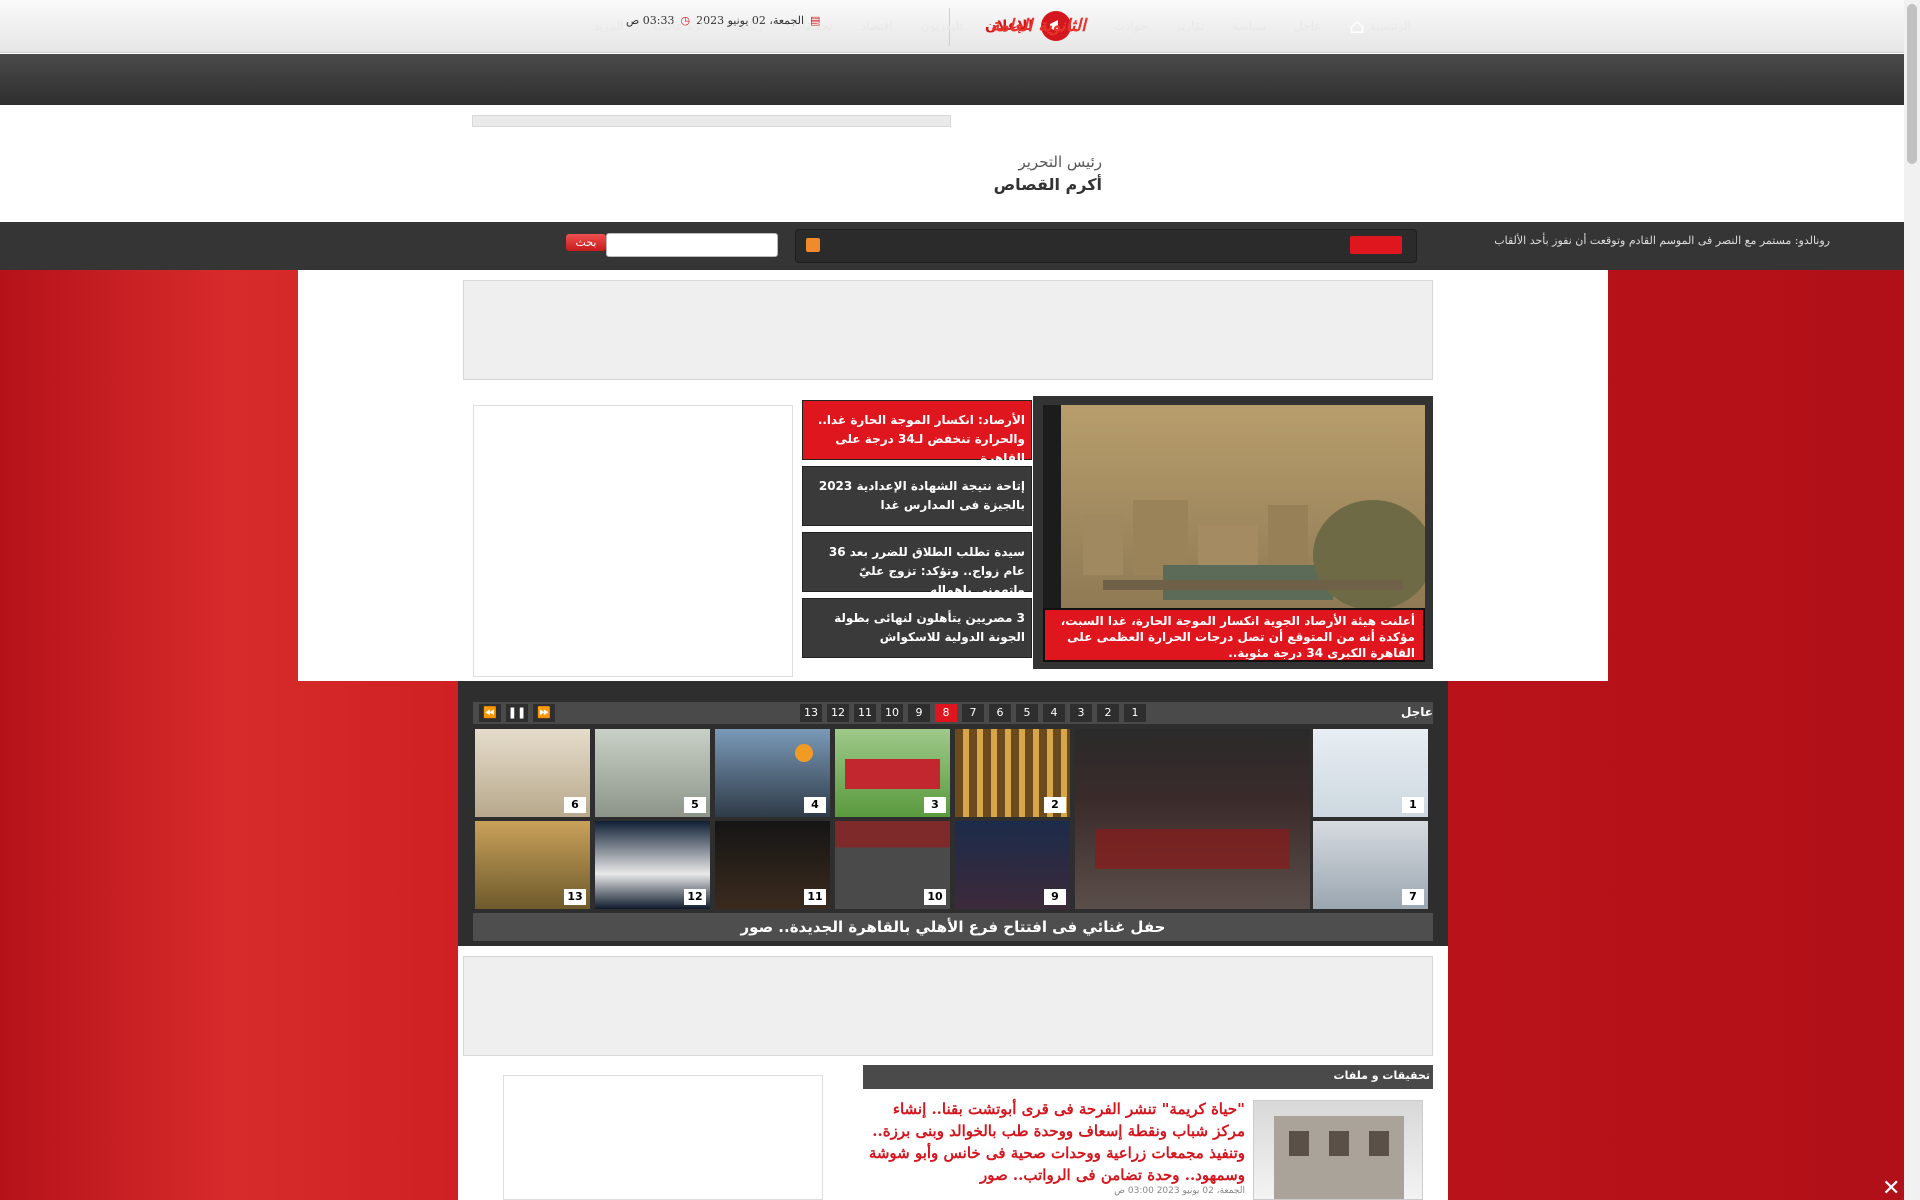 Image resolution: width=1920 pixels, height=1200 pixels. What do you see at coordinates (1376, 245) in the screenshot?
I see `ticker-badge` at bounding box center [1376, 245].